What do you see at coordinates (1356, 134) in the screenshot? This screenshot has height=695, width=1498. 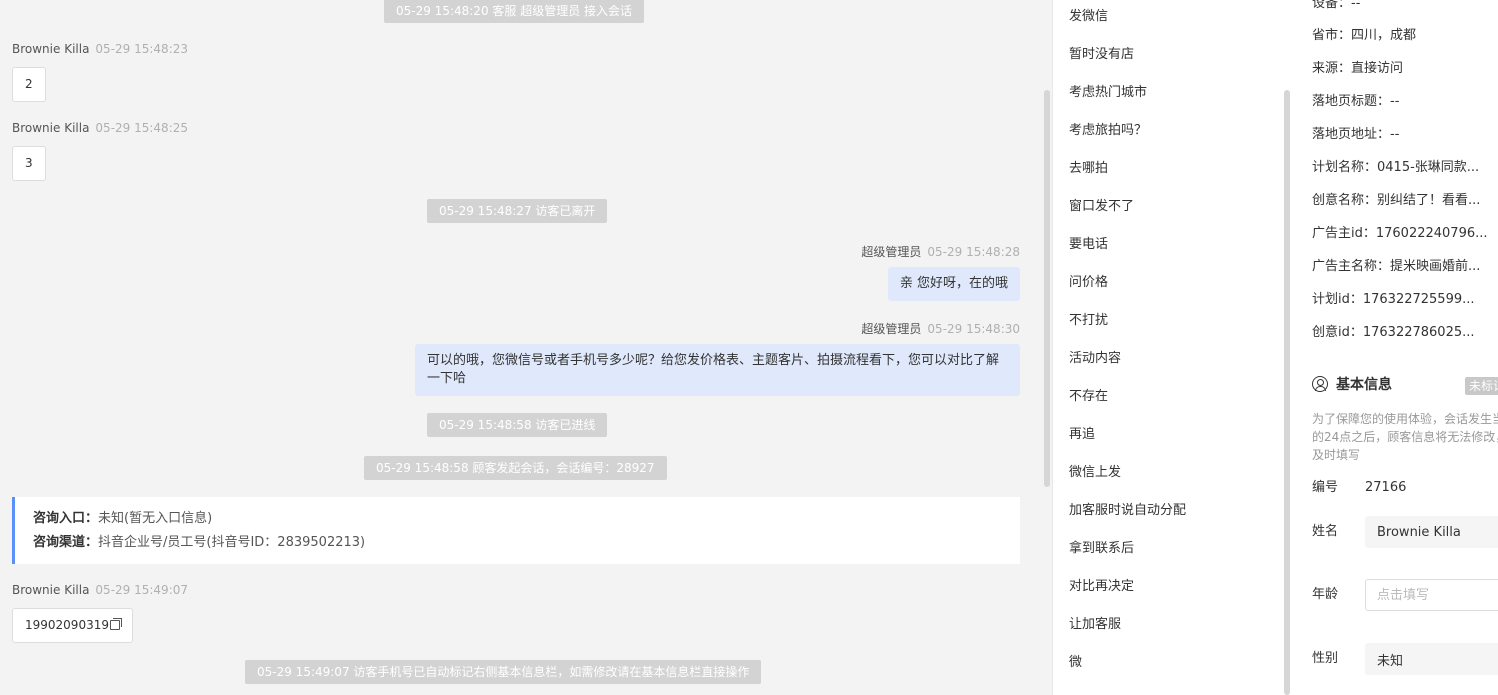 I see `visitor-landing-url: 落地页地址：--` at bounding box center [1356, 134].